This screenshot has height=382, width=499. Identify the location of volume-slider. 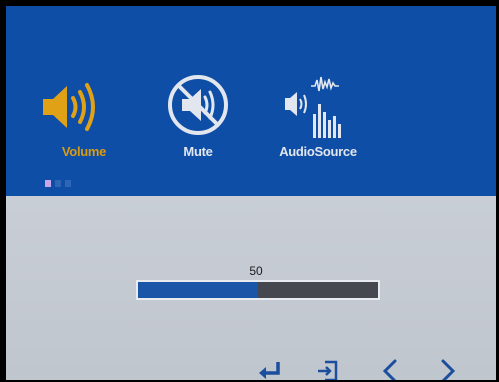
(258, 290).